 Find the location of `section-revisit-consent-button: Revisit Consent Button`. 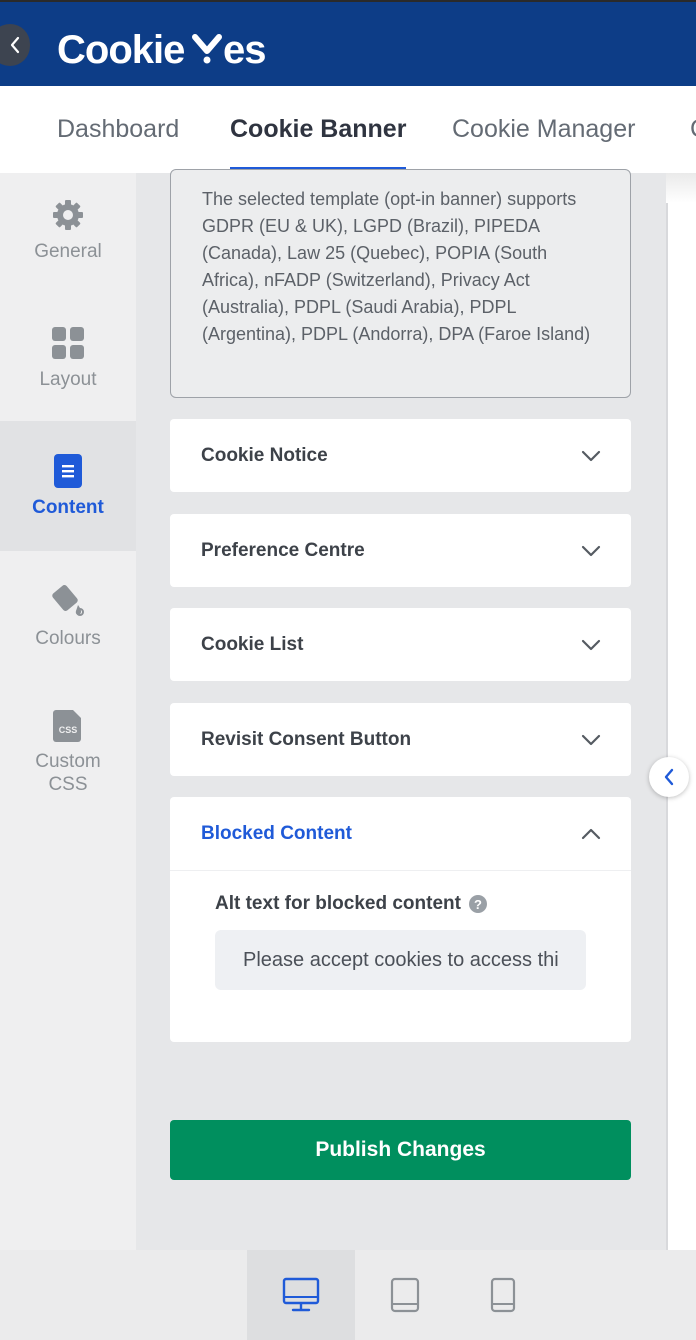

section-revisit-consent-button: Revisit Consent Button is located at coordinates (400, 739).